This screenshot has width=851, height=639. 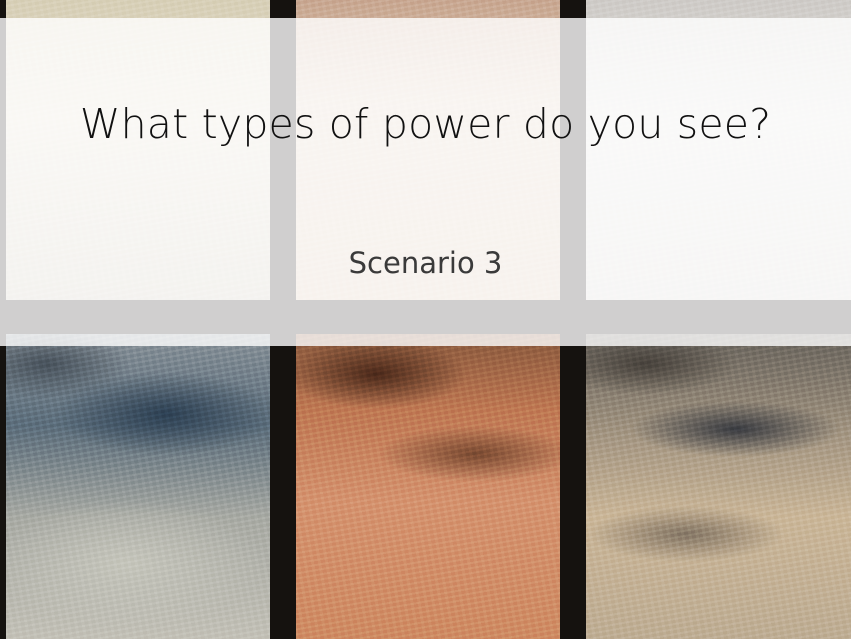 What do you see at coordinates (425, 124) in the screenshot?
I see `slide-title: What types of power do you see?` at bounding box center [425, 124].